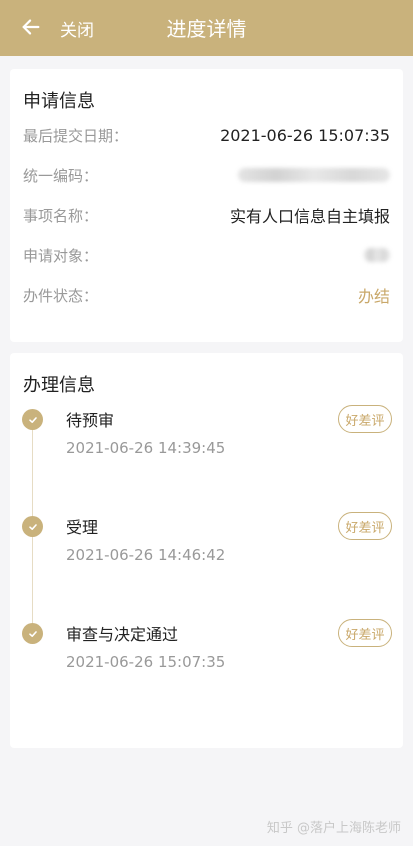  What do you see at coordinates (207, 437) in the screenshot?
I see `timeline-step: 待预审 2021-06-26 14:39:45 好差评` at bounding box center [207, 437].